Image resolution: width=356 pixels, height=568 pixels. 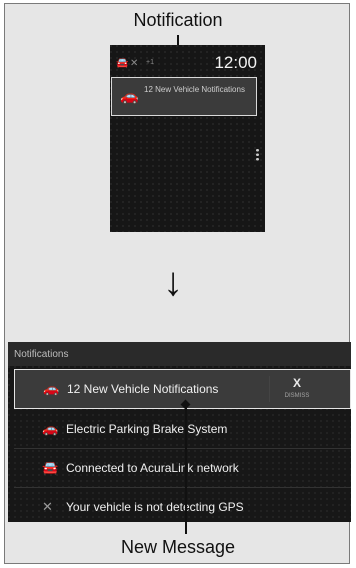 I want to click on notifications-header: Notifications, so click(x=179, y=354).